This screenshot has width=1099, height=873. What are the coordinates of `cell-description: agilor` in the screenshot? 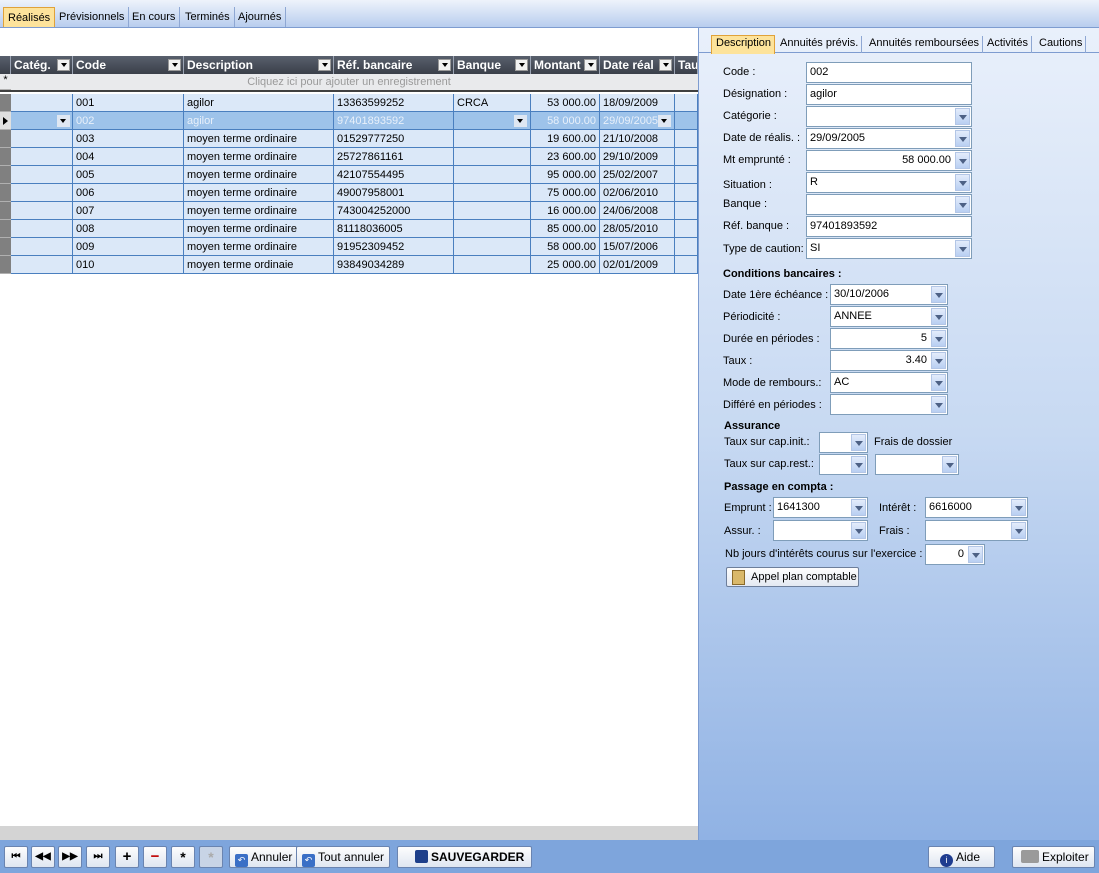 It's located at (259, 121).